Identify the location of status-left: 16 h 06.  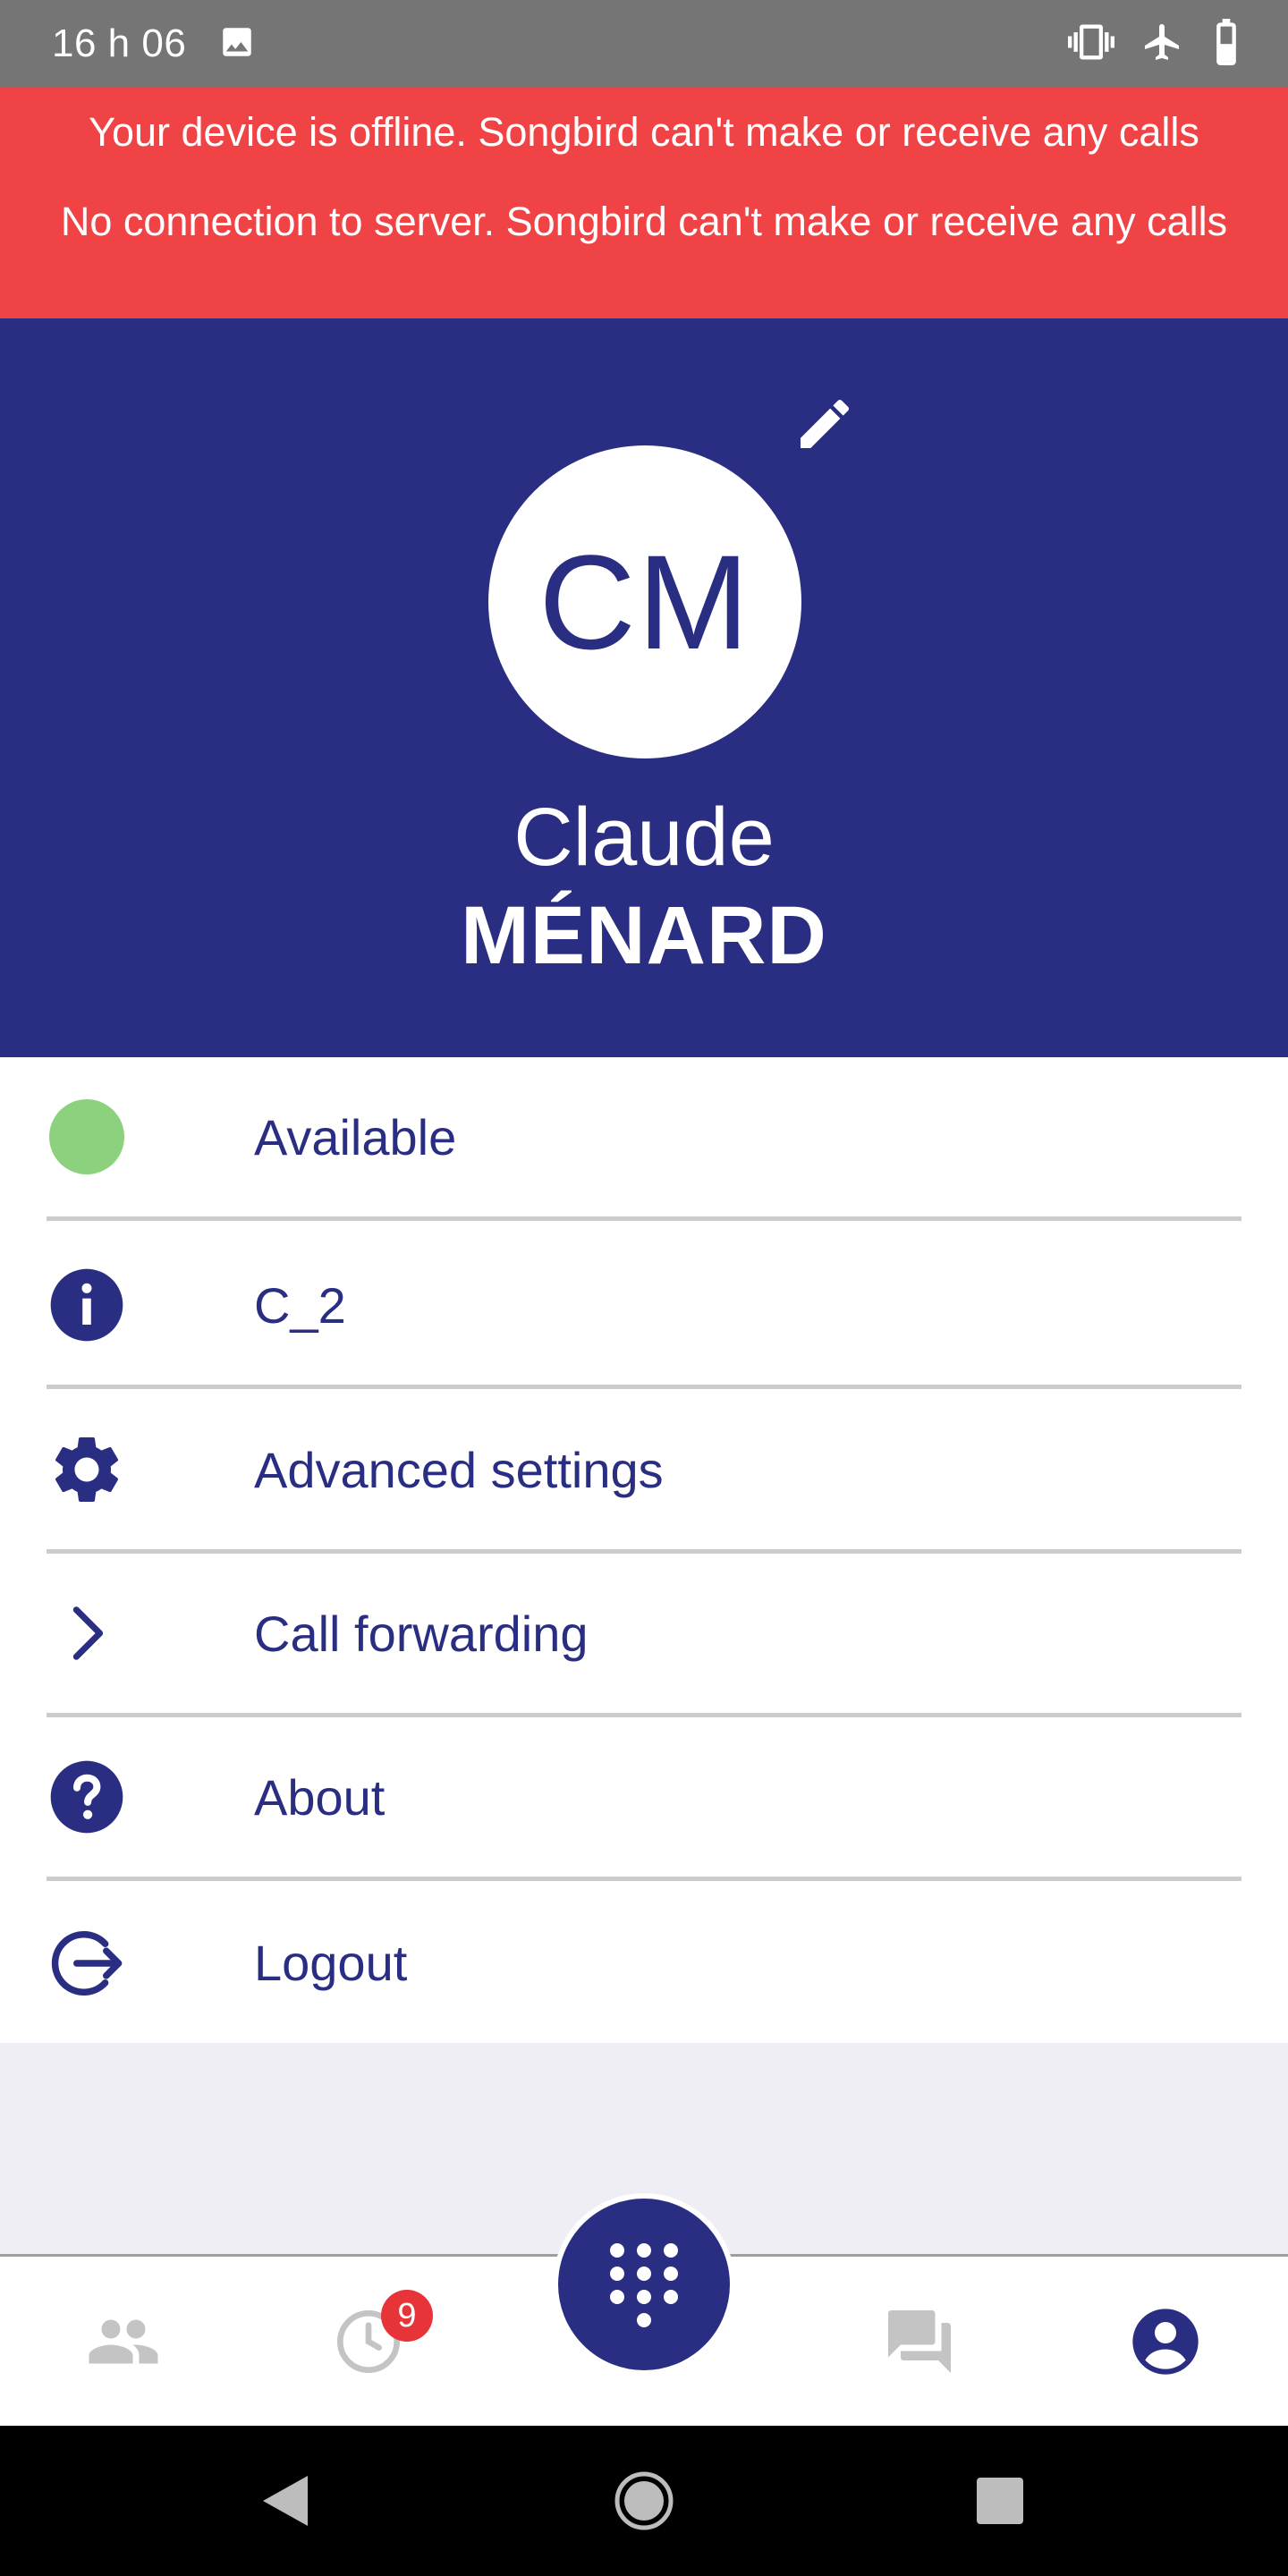
(154, 43).